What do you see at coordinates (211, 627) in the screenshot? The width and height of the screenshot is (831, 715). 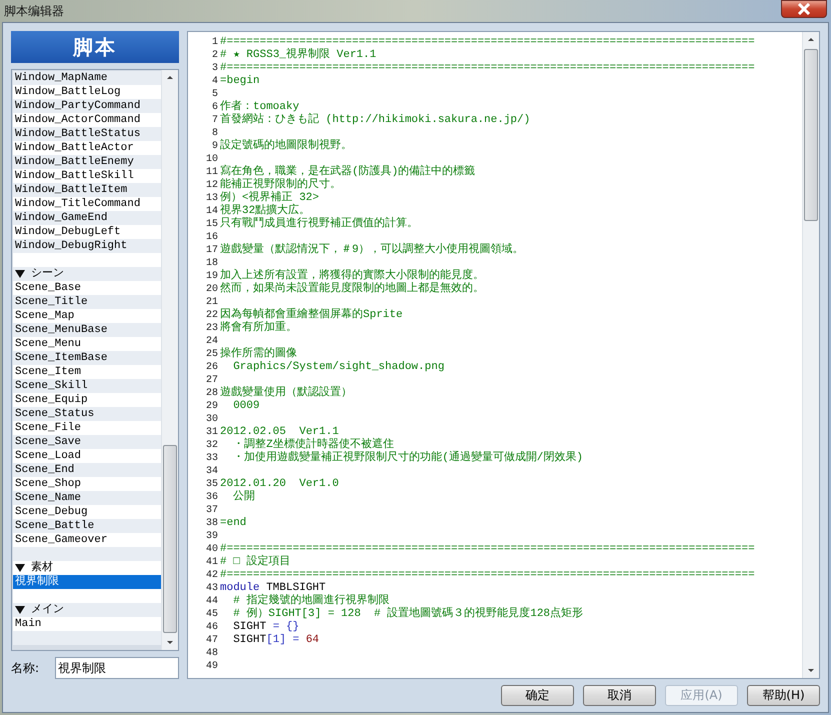 I see `line-number: 46` at bounding box center [211, 627].